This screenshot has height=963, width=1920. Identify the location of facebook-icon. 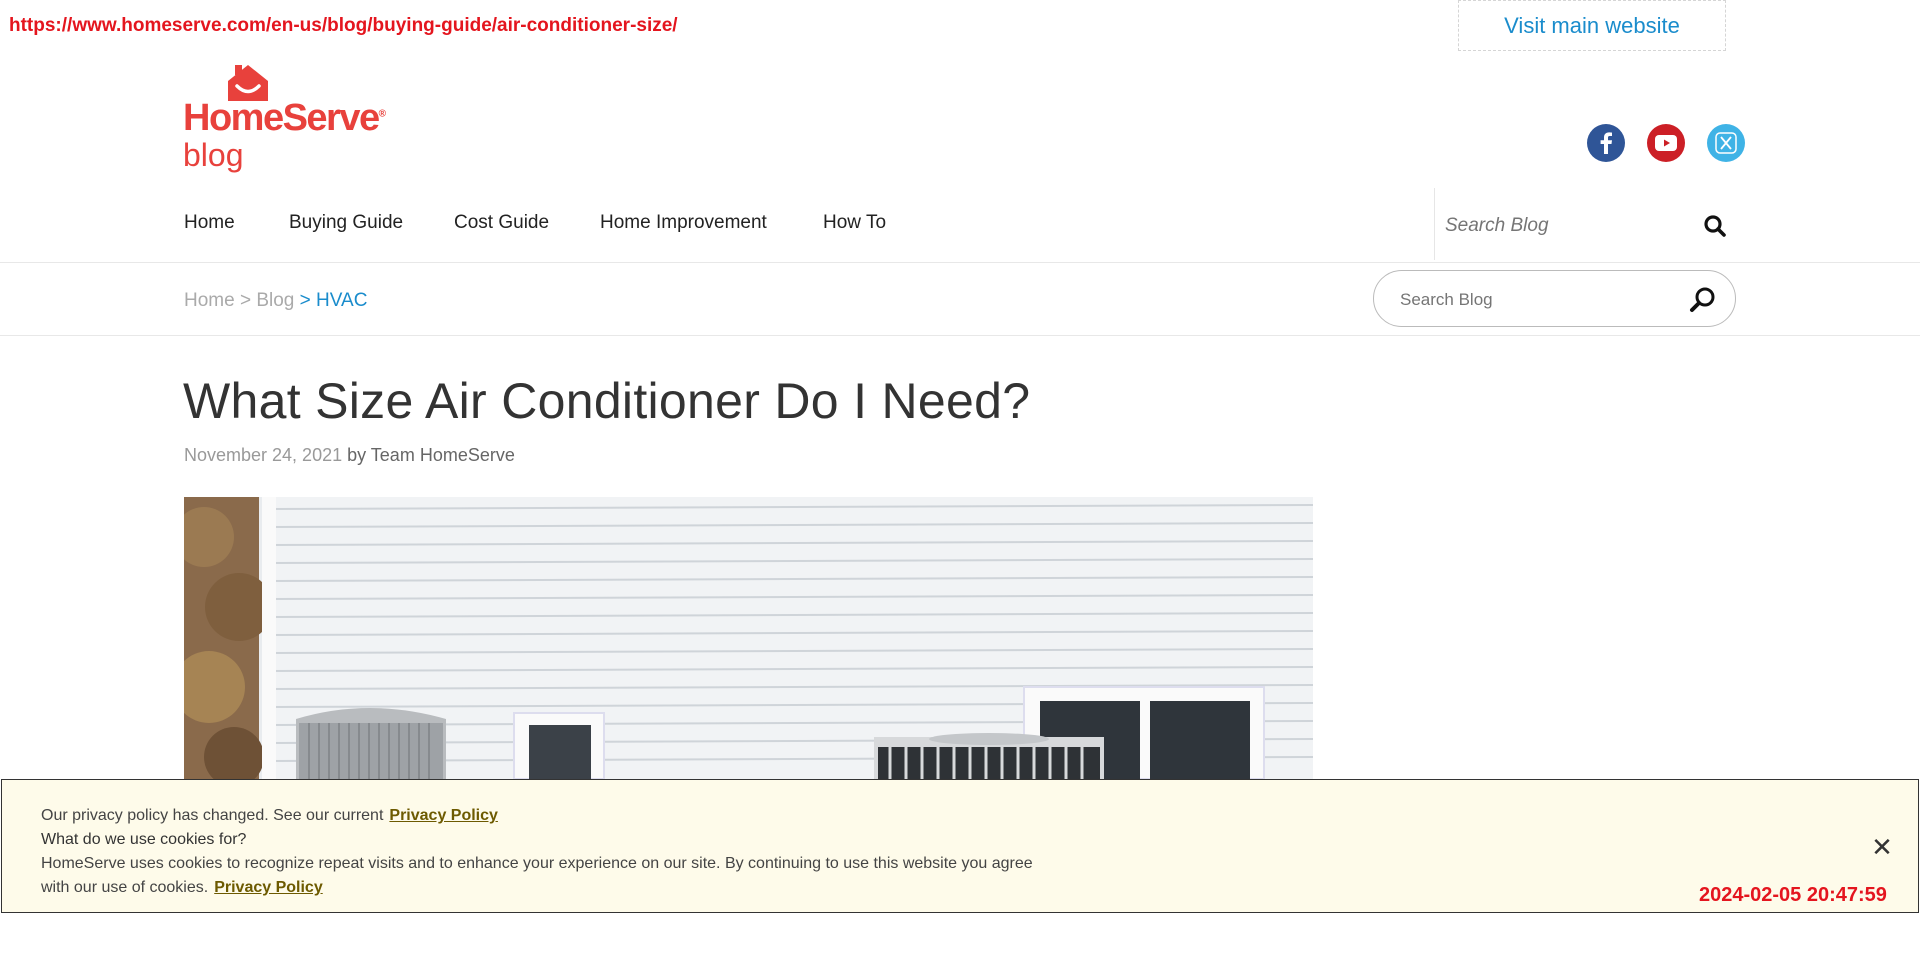
(1606, 143).